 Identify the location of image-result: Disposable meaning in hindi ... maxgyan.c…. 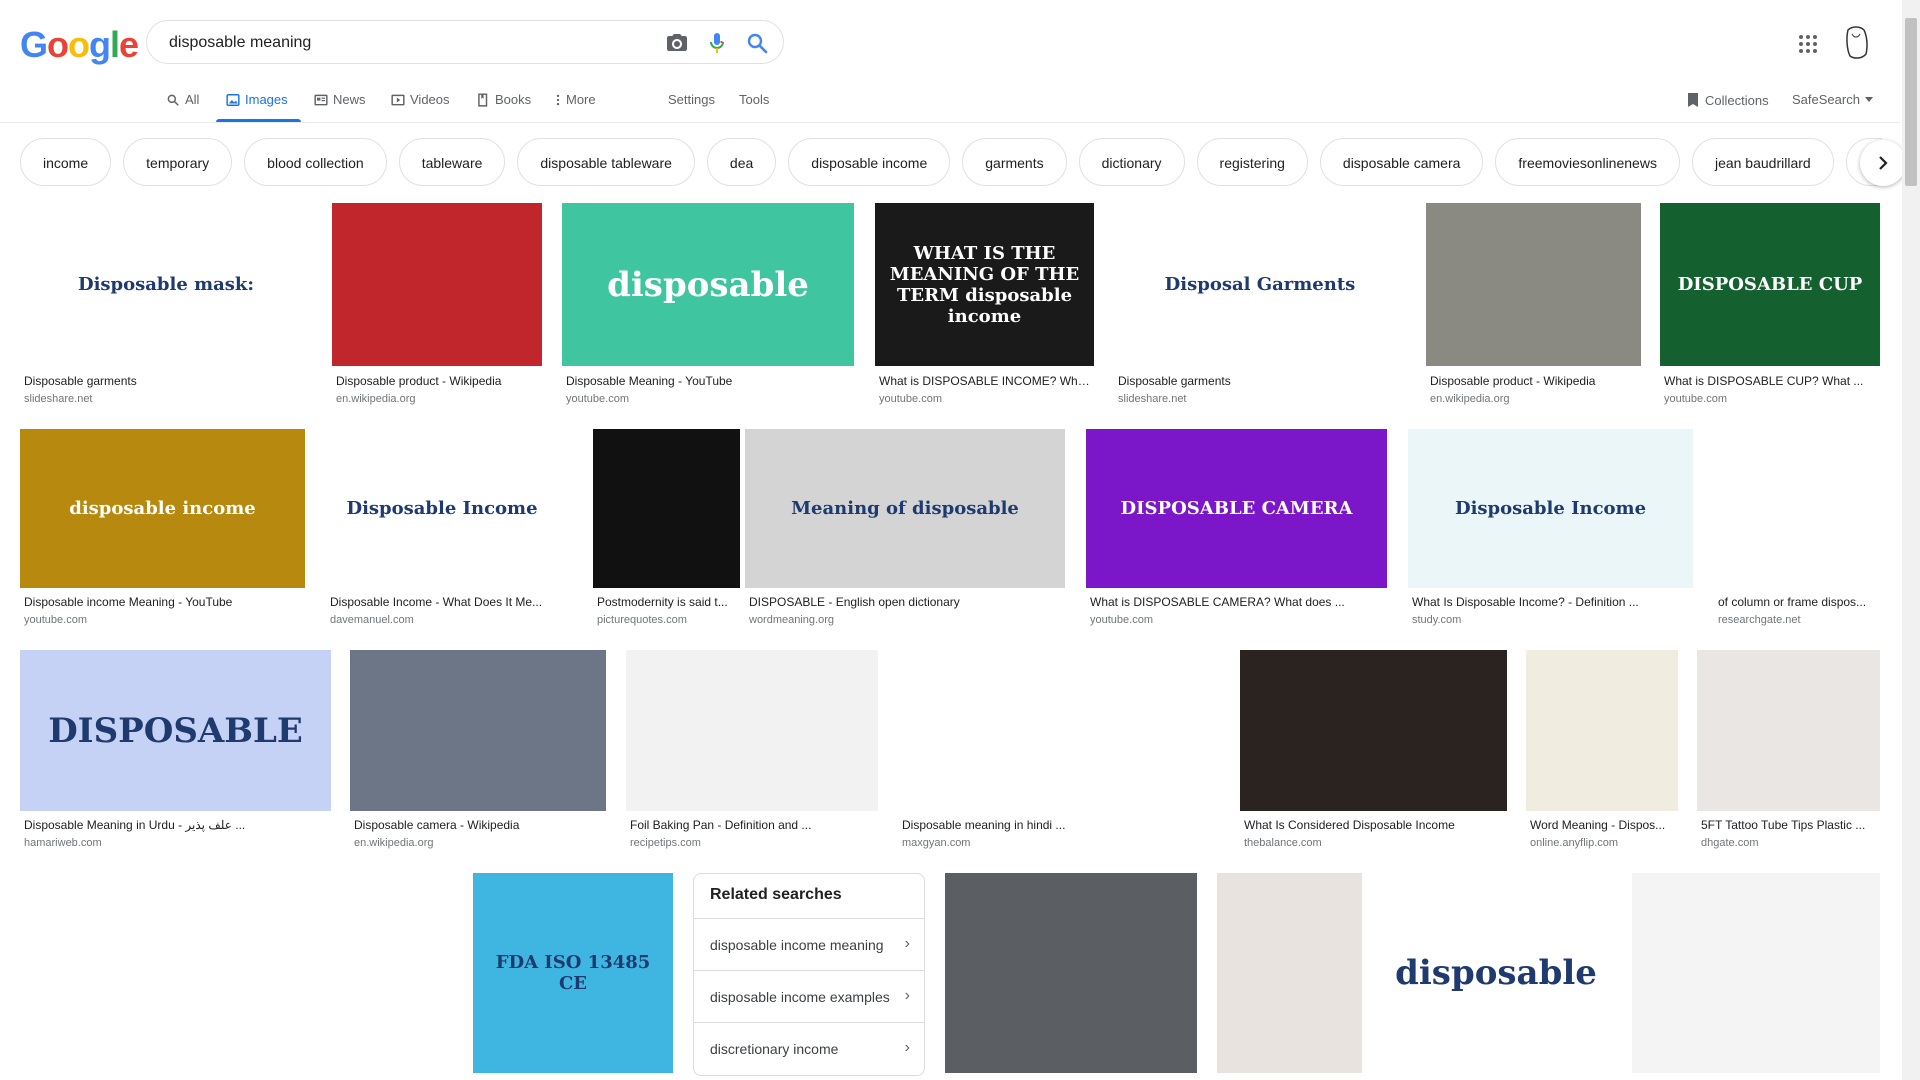
(1059, 752).